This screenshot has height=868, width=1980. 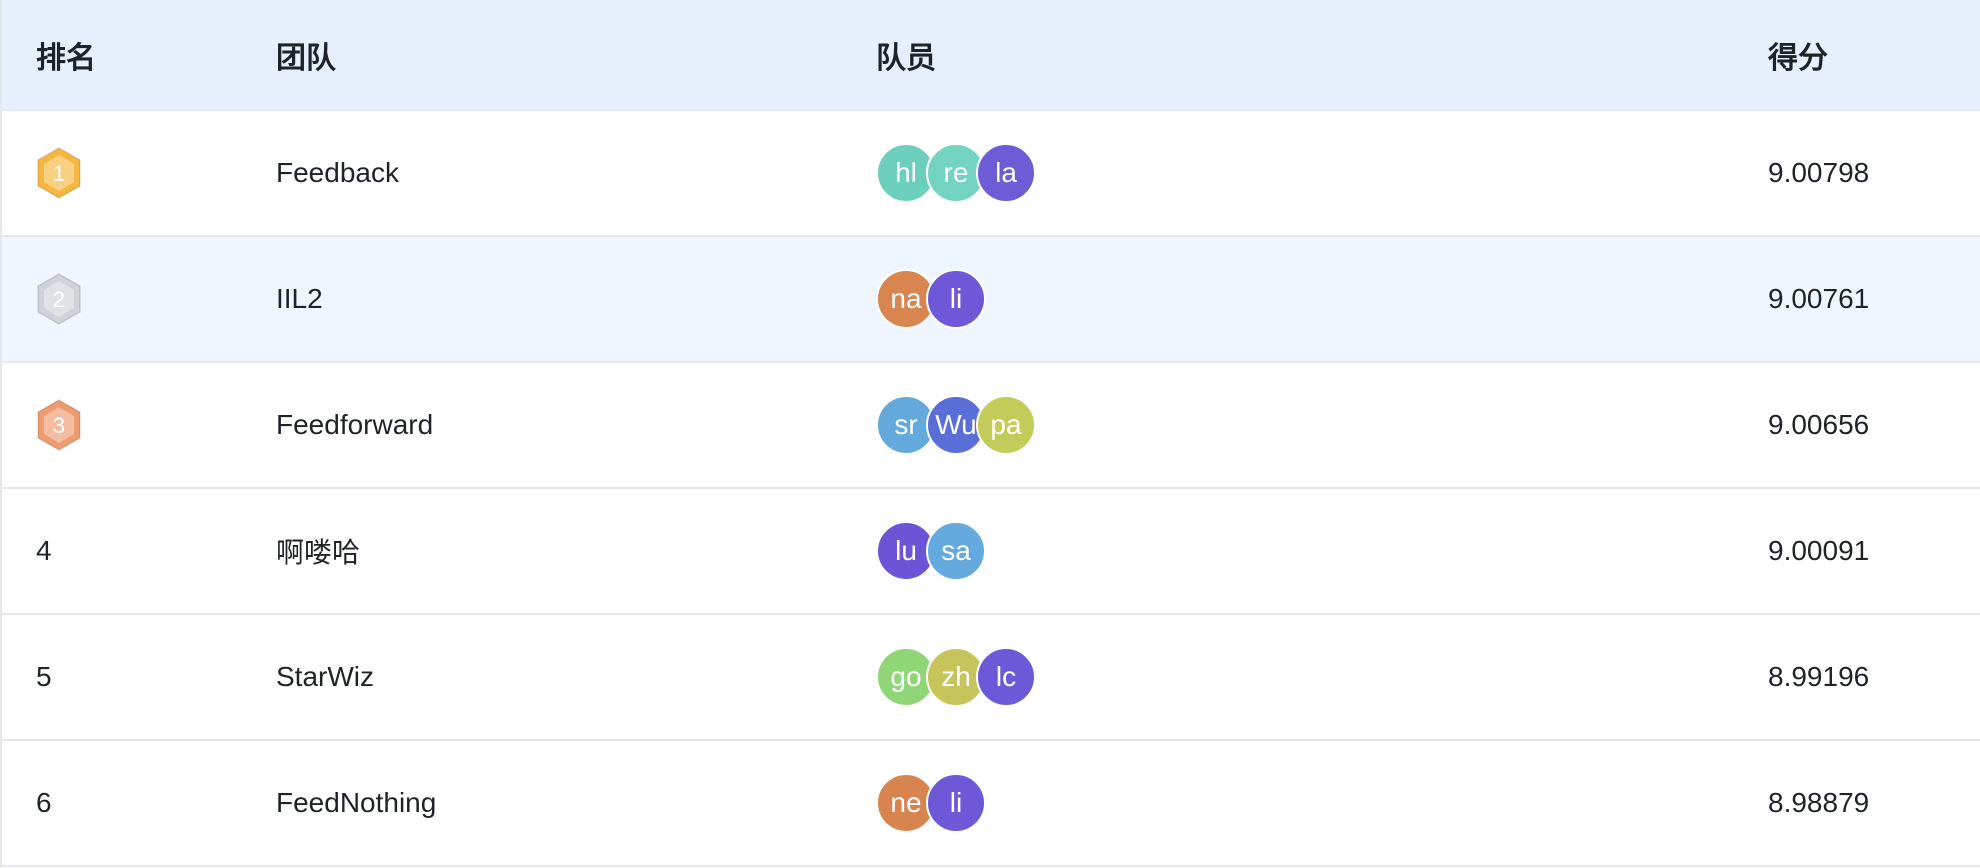 I want to click on members-cell: sr Wu pa, so click(x=956, y=425).